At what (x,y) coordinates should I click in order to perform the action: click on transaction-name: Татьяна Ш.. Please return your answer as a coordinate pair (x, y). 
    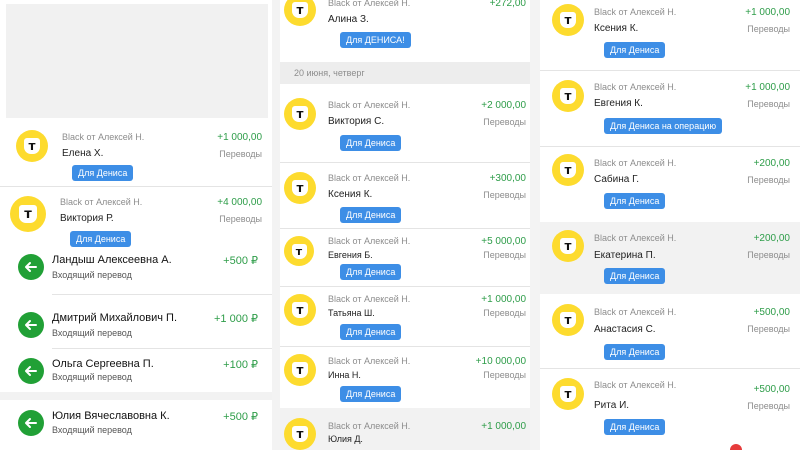
    Looking at the image, I should click on (351, 313).